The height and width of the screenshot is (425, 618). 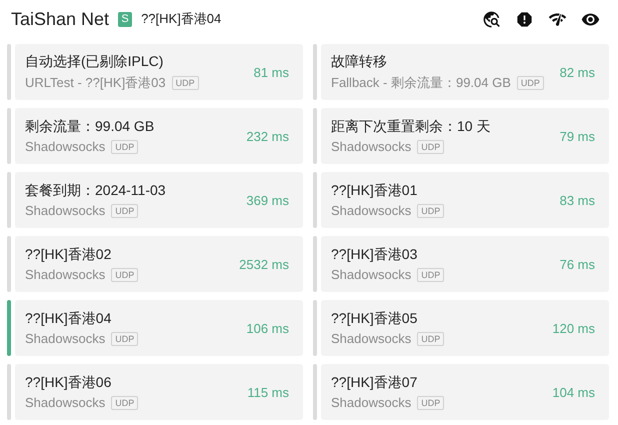 What do you see at coordinates (577, 200) in the screenshot?
I see `latency: 83 ms` at bounding box center [577, 200].